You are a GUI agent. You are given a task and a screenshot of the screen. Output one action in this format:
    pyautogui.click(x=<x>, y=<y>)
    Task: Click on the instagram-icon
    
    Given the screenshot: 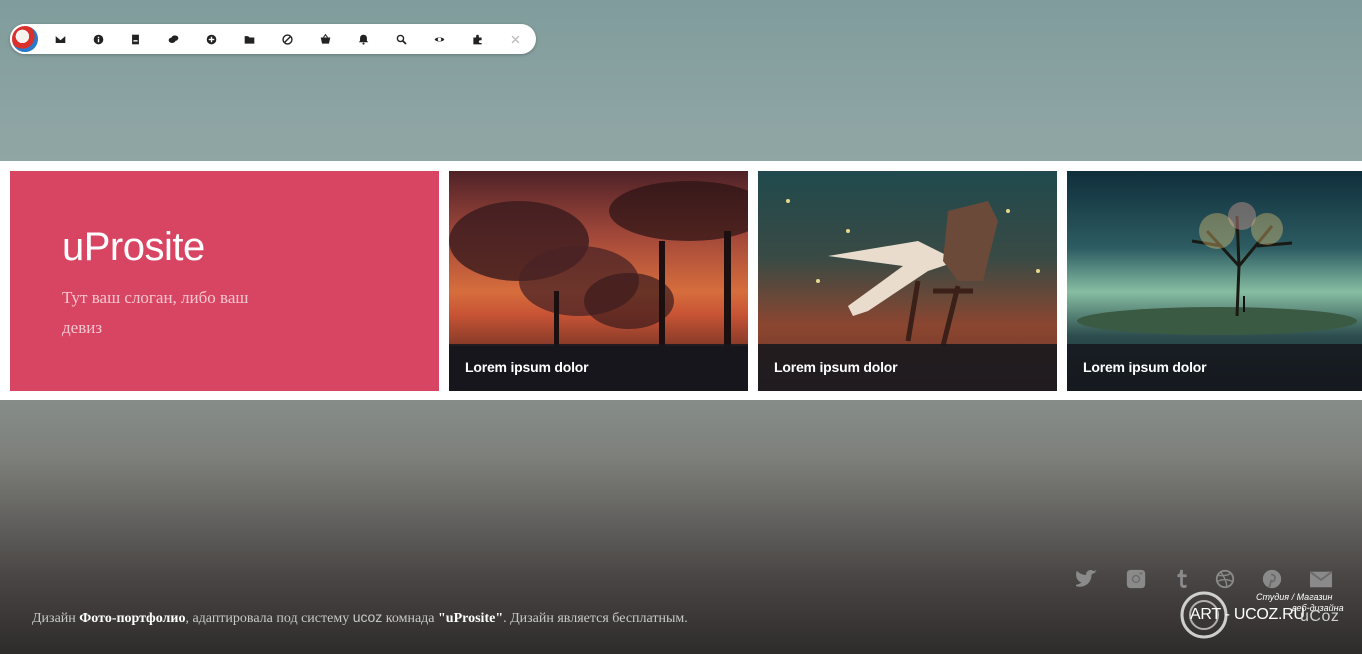 What is the action you would take?
    pyautogui.click(x=1136, y=579)
    